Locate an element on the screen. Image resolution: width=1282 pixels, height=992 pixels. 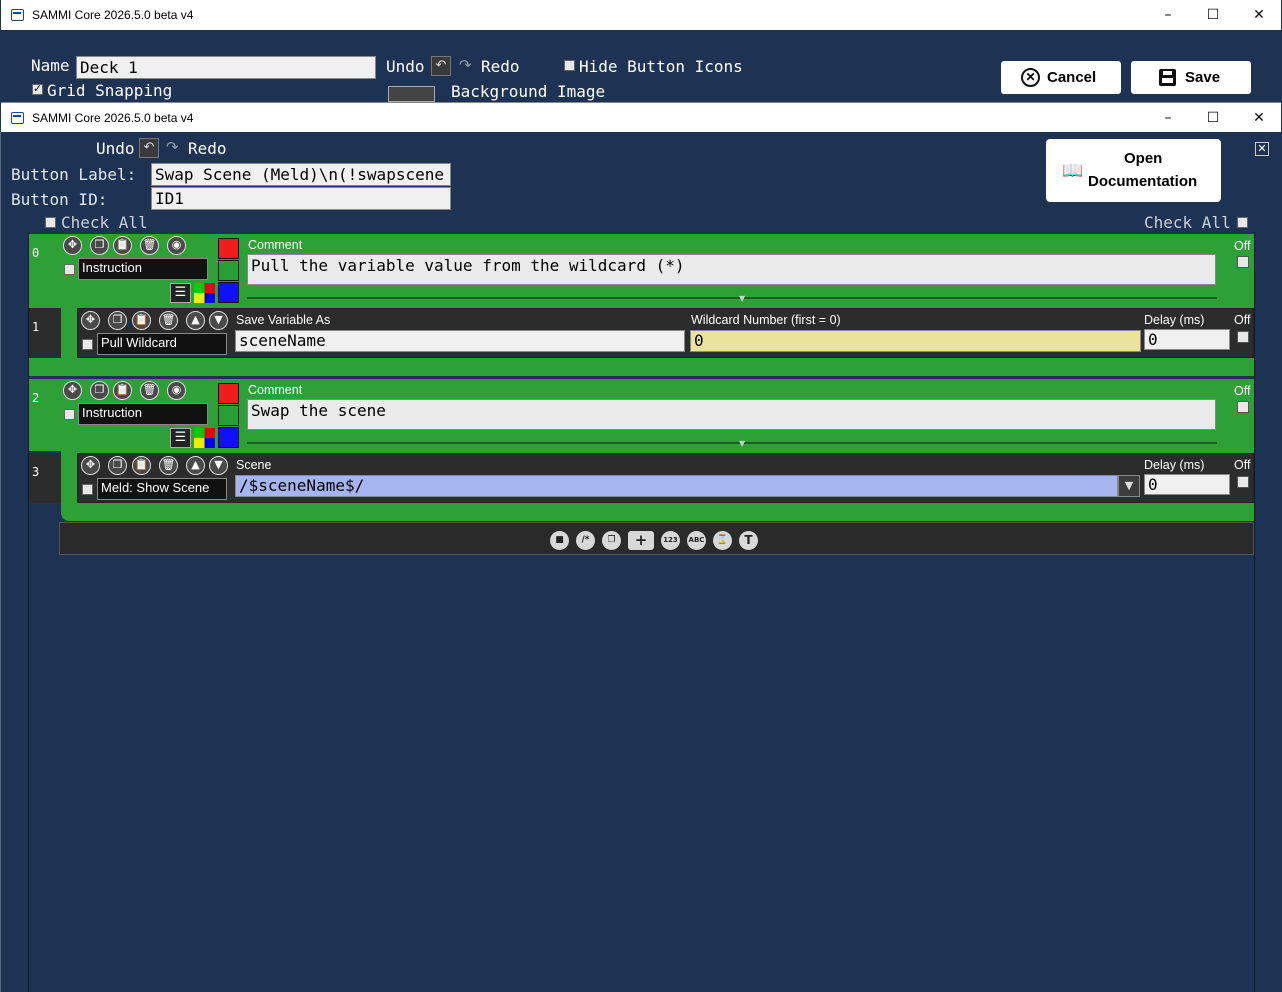
close-panel-icon: ✕ is located at coordinates (1262, 149).